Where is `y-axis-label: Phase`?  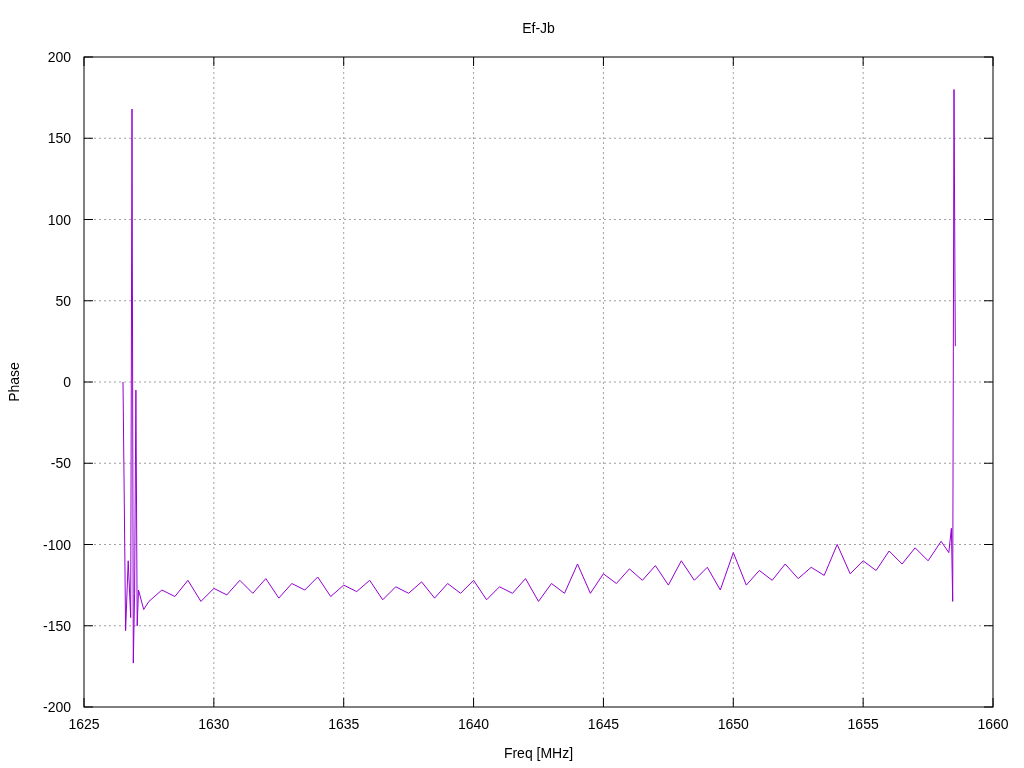
y-axis-label: Phase is located at coordinates (14, 382).